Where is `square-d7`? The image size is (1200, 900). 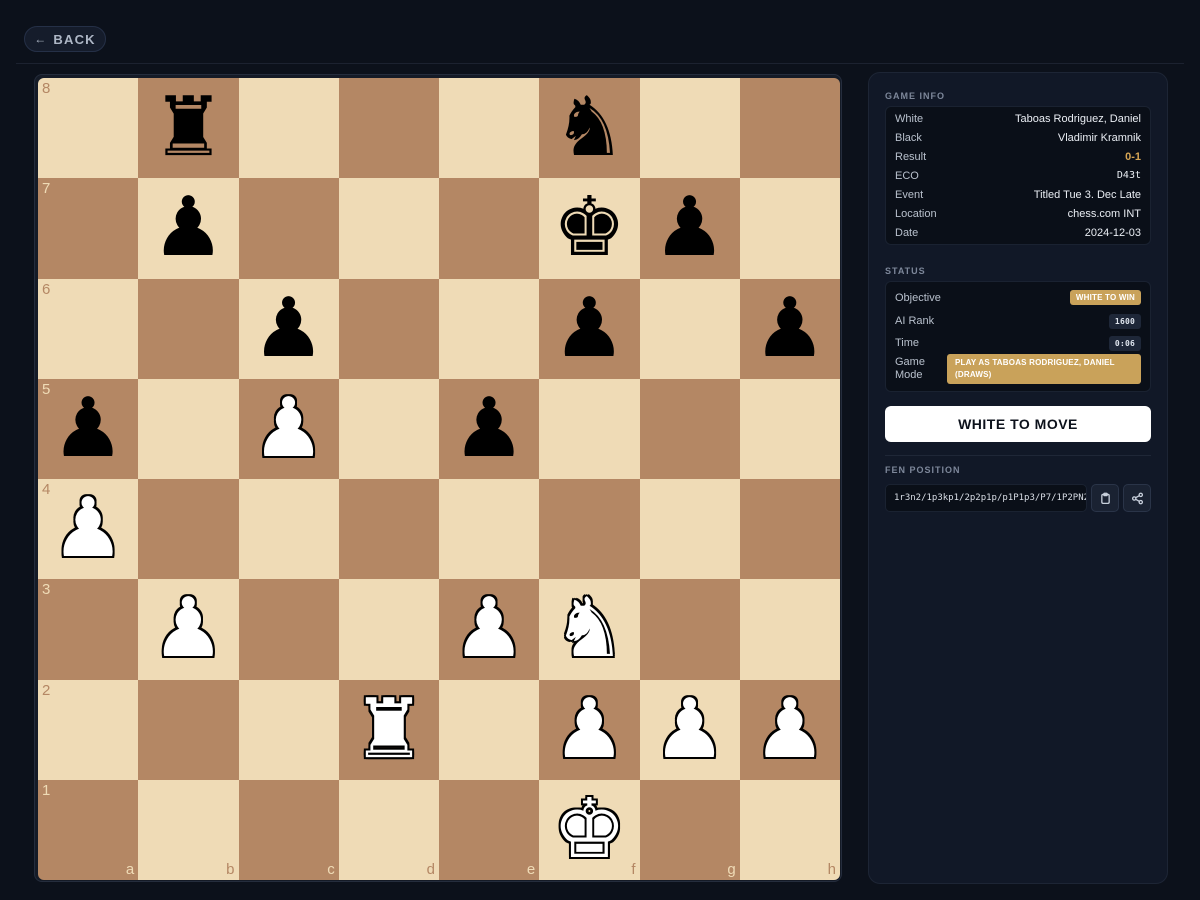
square-d7 is located at coordinates (388, 228).